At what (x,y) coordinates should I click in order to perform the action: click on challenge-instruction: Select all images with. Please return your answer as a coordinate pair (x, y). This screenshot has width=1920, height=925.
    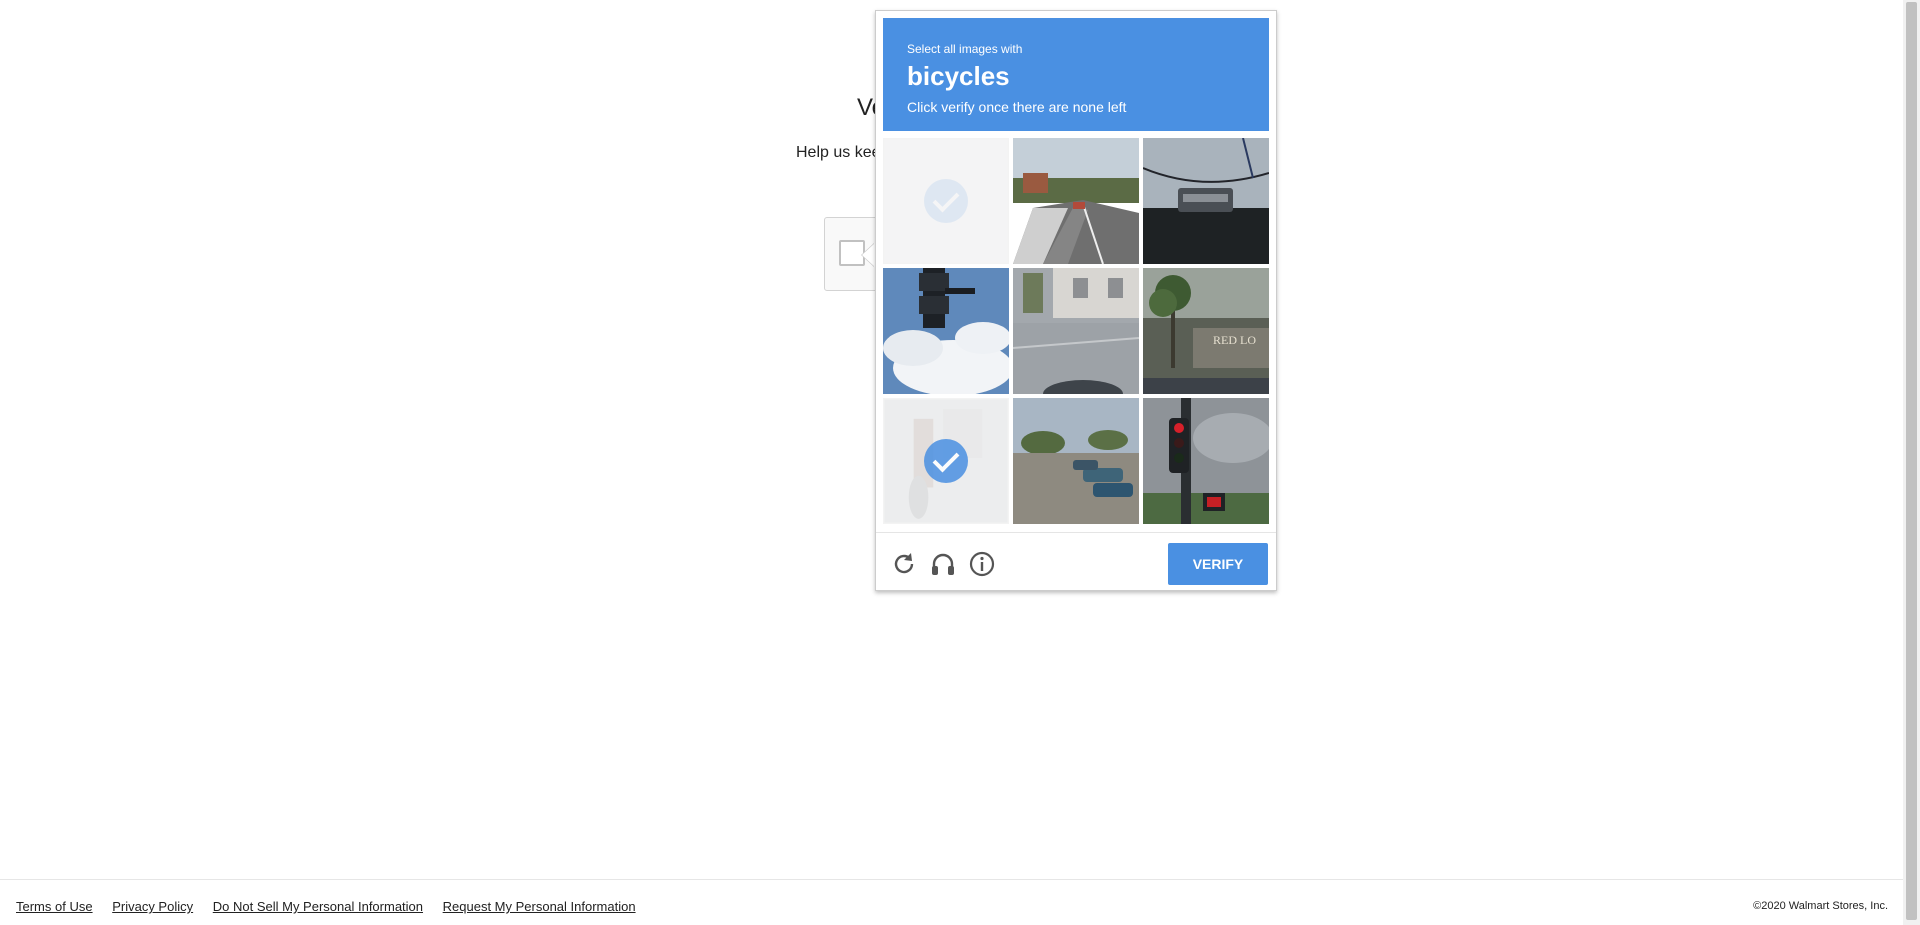
    Looking at the image, I should click on (965, 49).